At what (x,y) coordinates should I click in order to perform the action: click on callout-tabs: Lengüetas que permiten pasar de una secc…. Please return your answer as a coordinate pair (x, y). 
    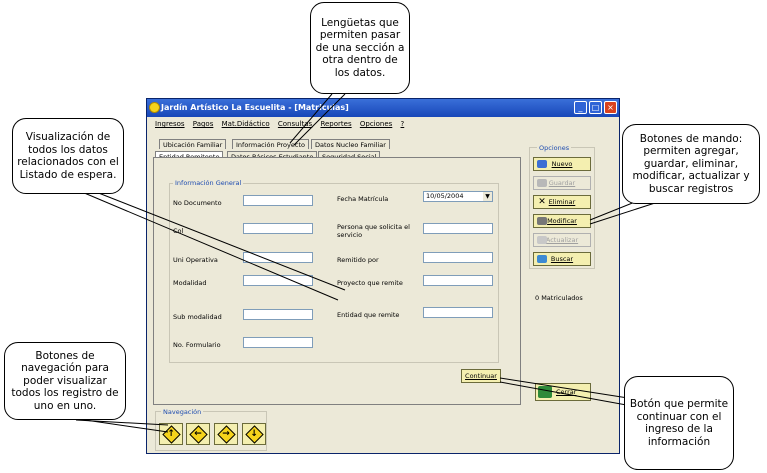
    Looking at the image, I should click on (360, 48).